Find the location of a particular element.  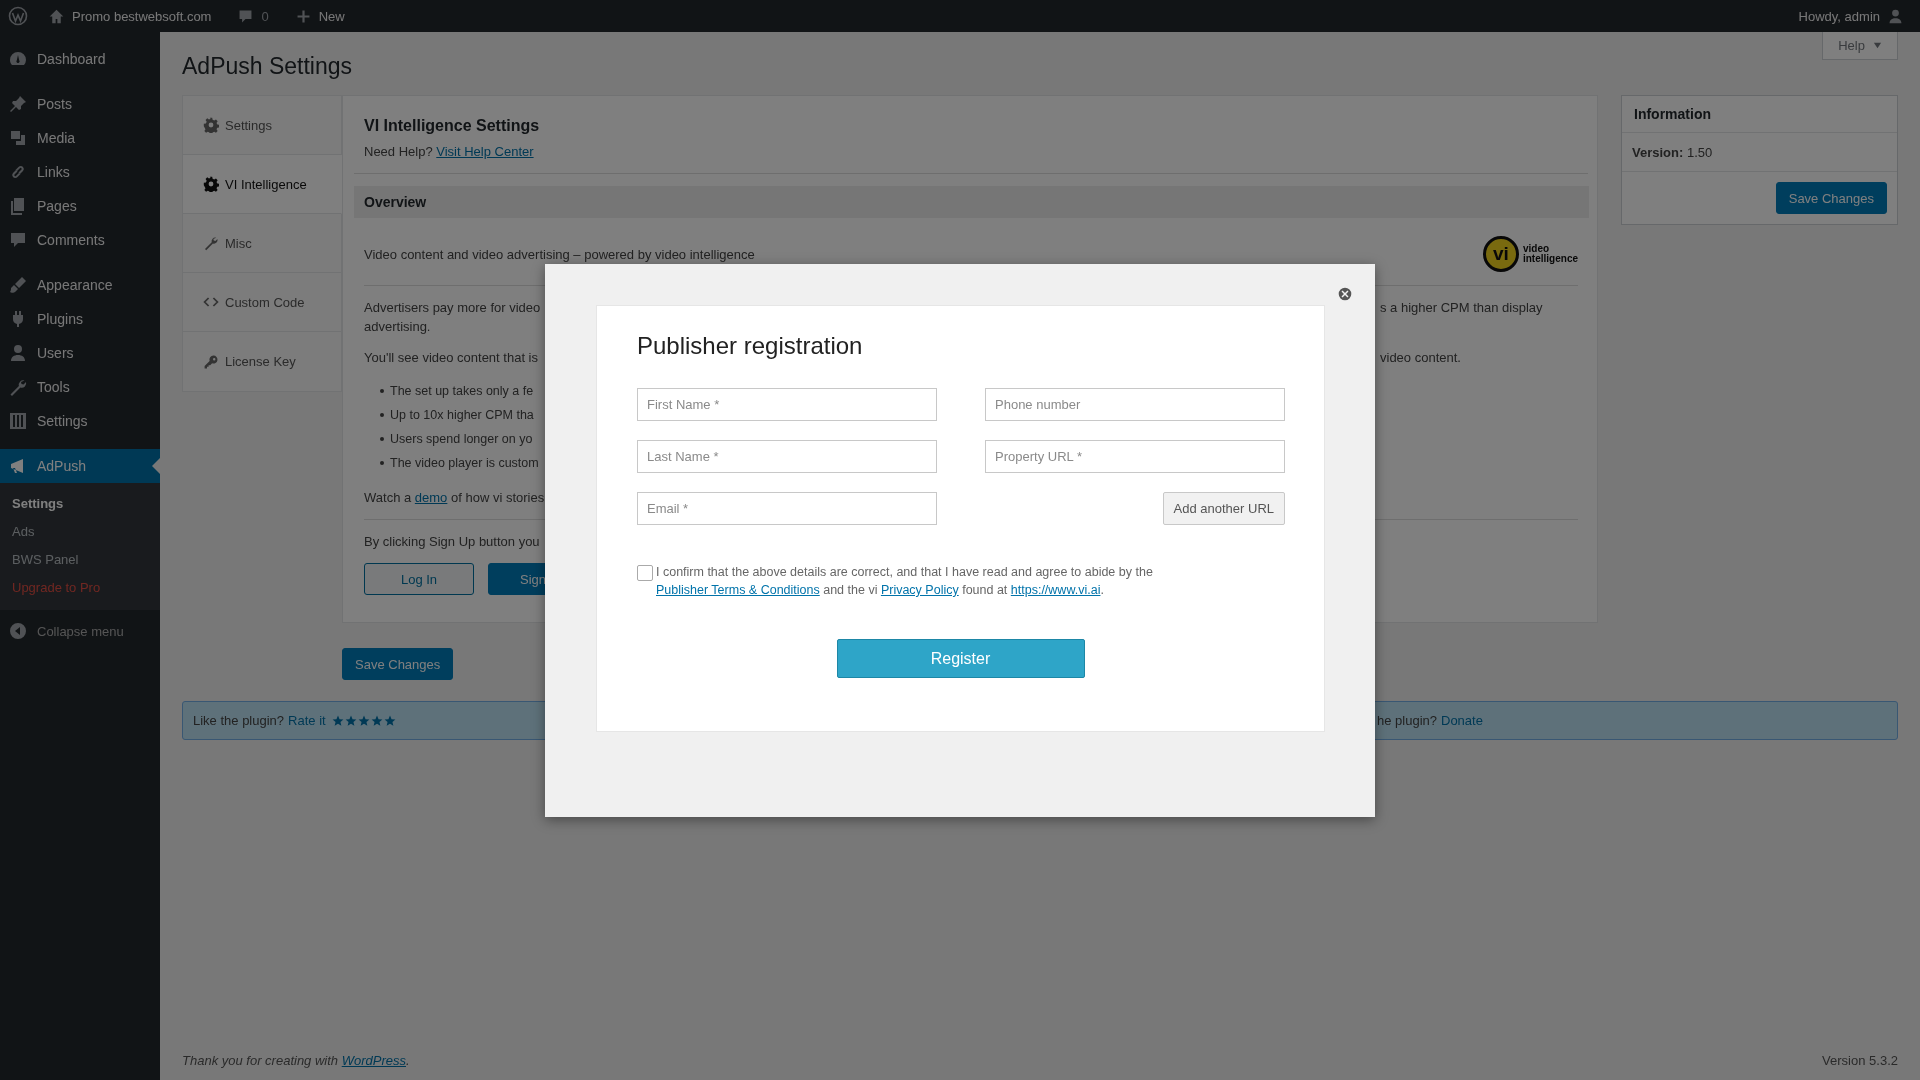

collapse-label: Collapse menu is located at coordinates (80, 631).